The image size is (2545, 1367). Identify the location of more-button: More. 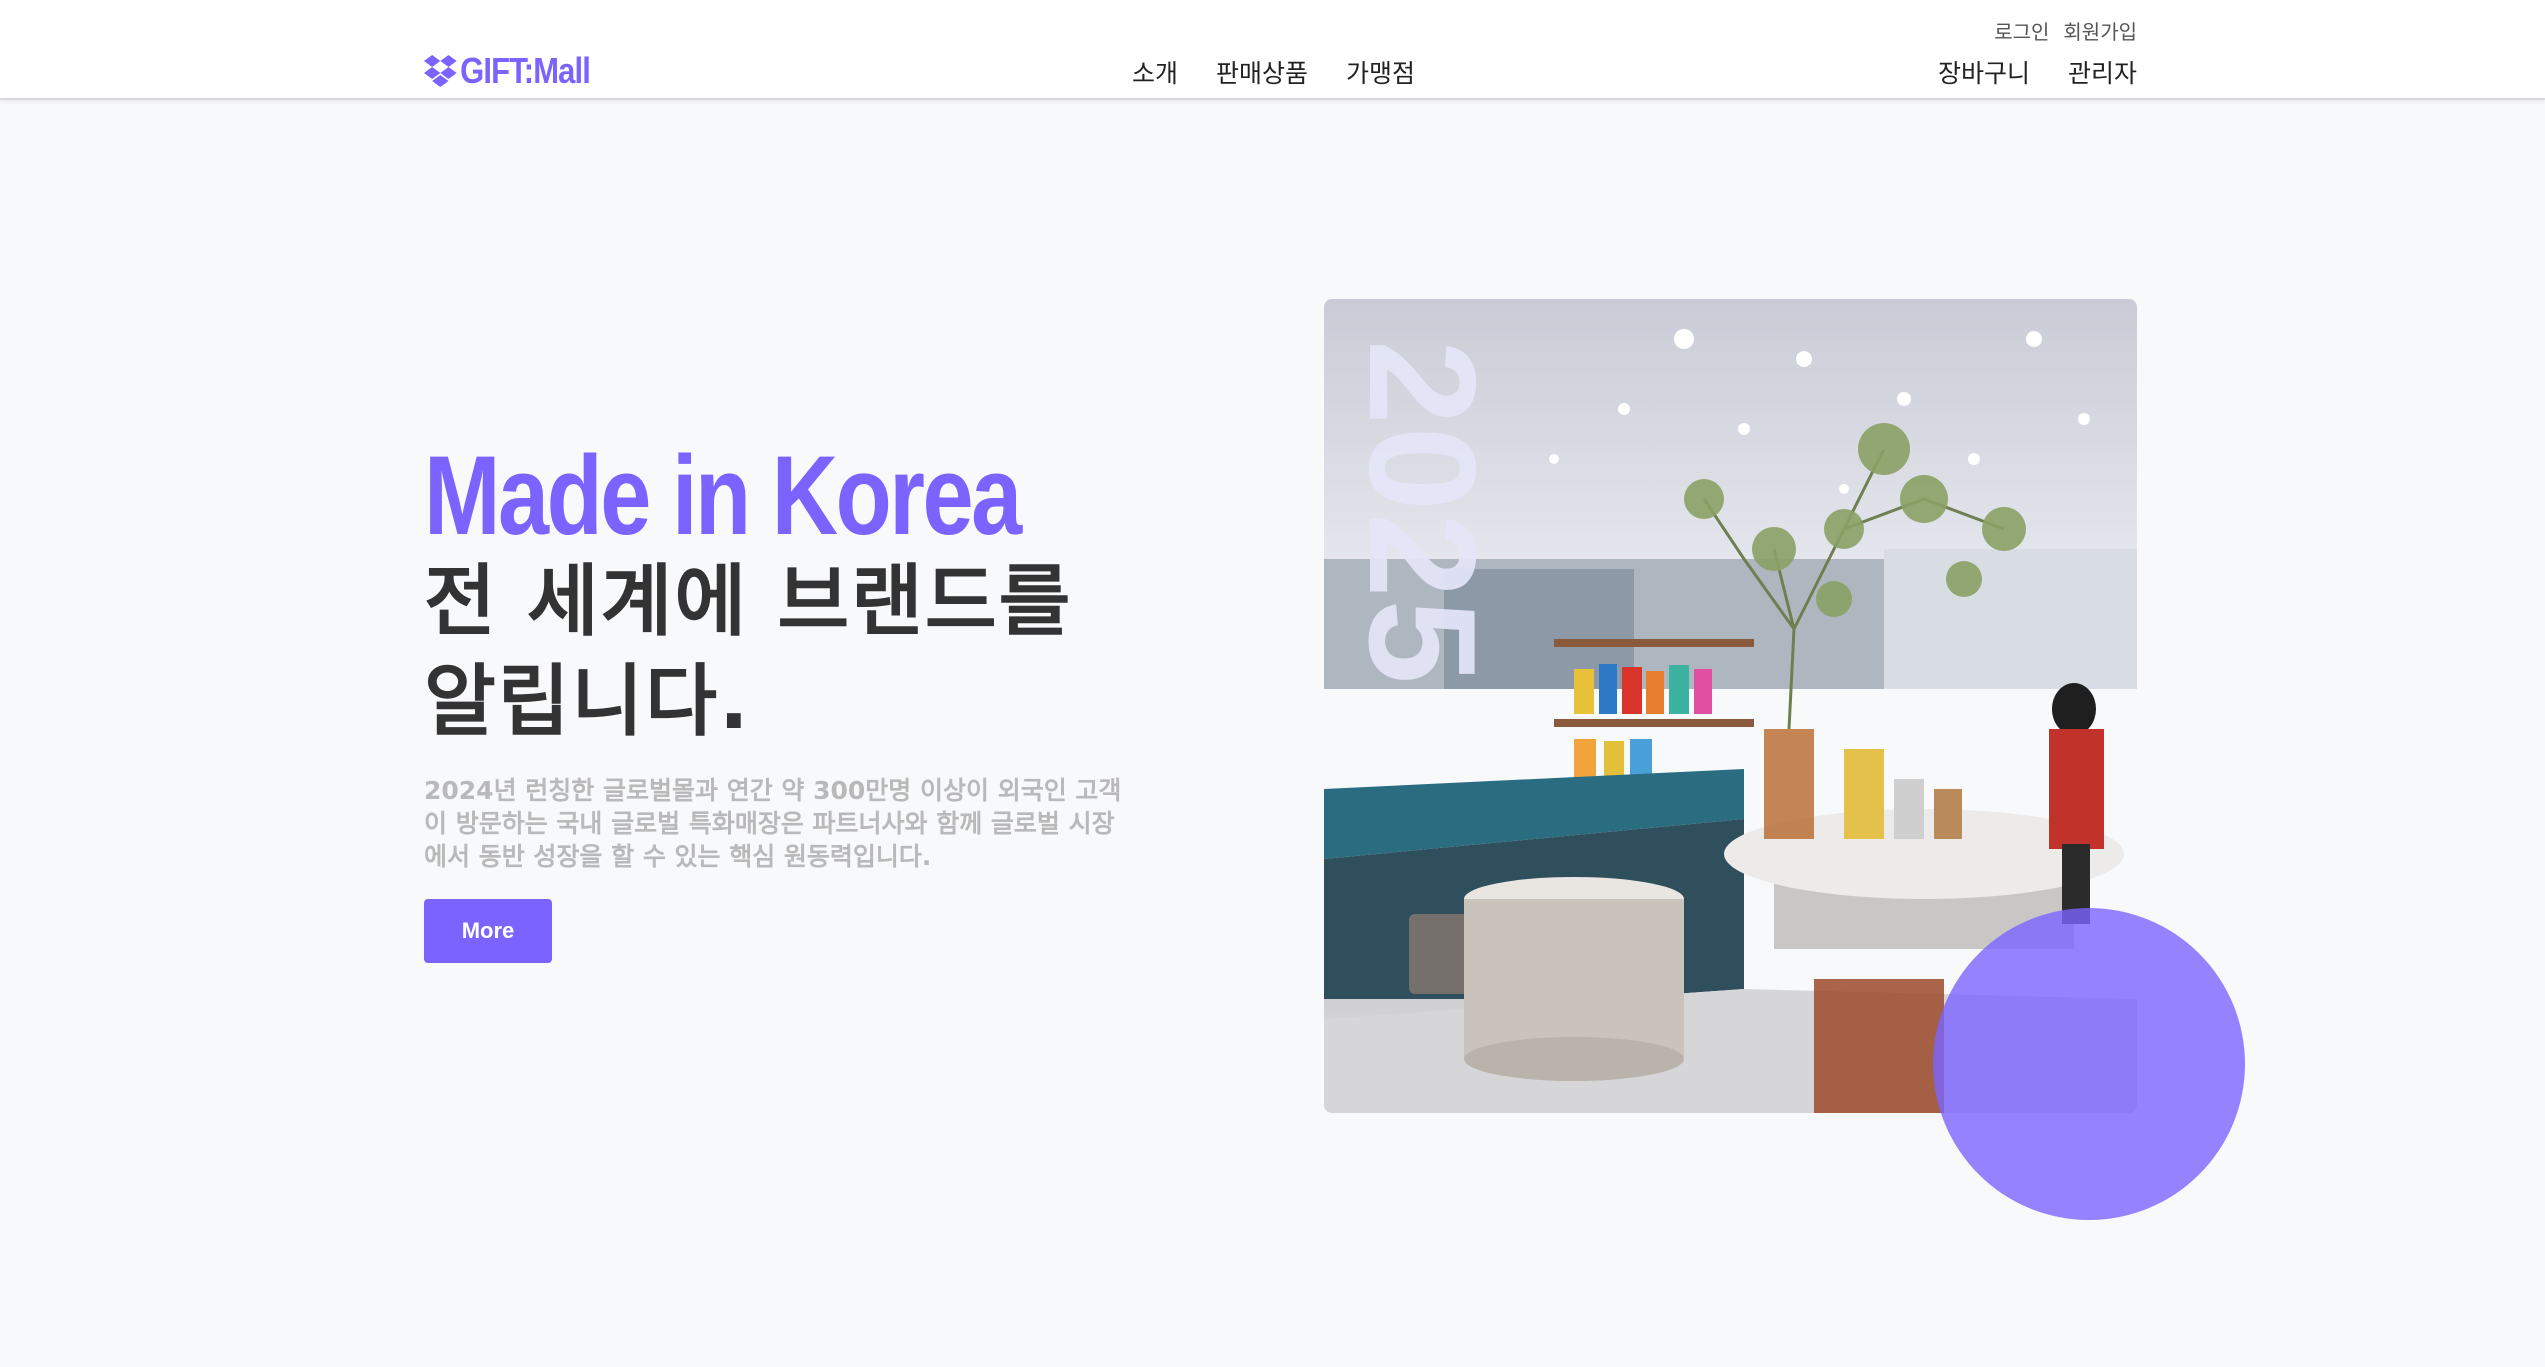
(488, 931).